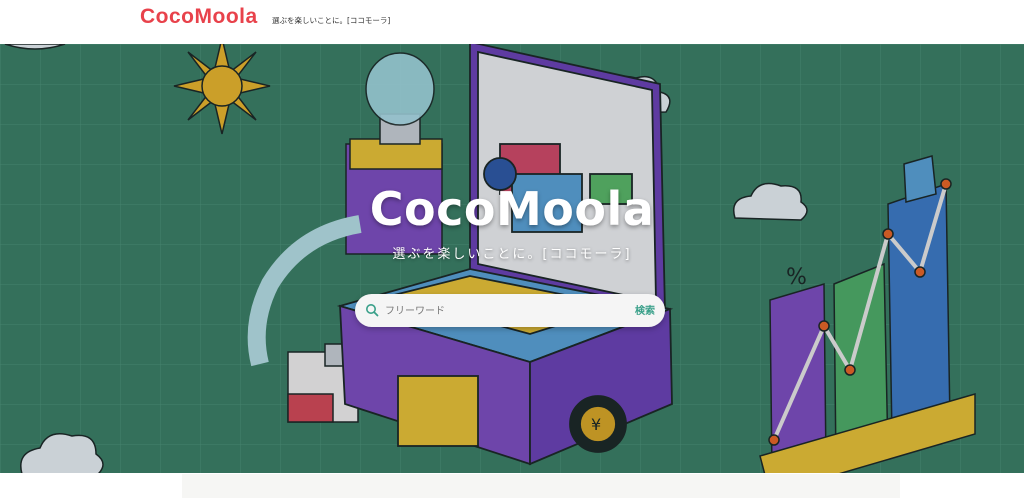 The width and height of the screenshot is (1024, 498). Describe the element at coordinates (500, 311) in the screenshot. I see `search-input` at that location.